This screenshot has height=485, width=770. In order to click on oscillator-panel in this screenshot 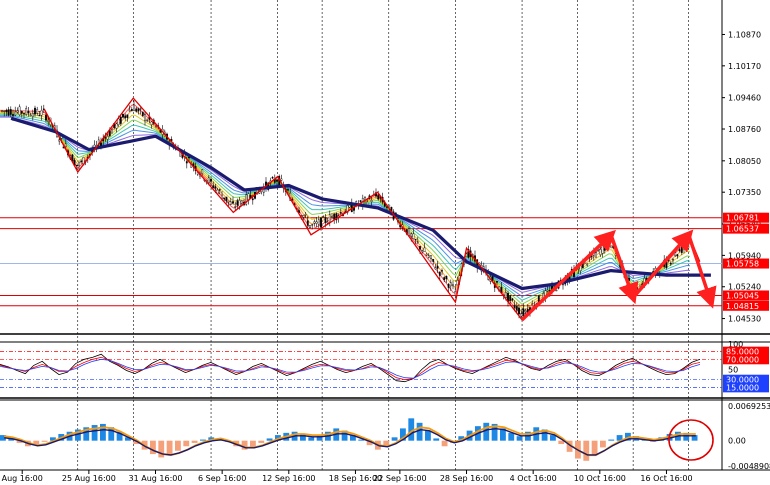, I will do `click(361, 369)`.